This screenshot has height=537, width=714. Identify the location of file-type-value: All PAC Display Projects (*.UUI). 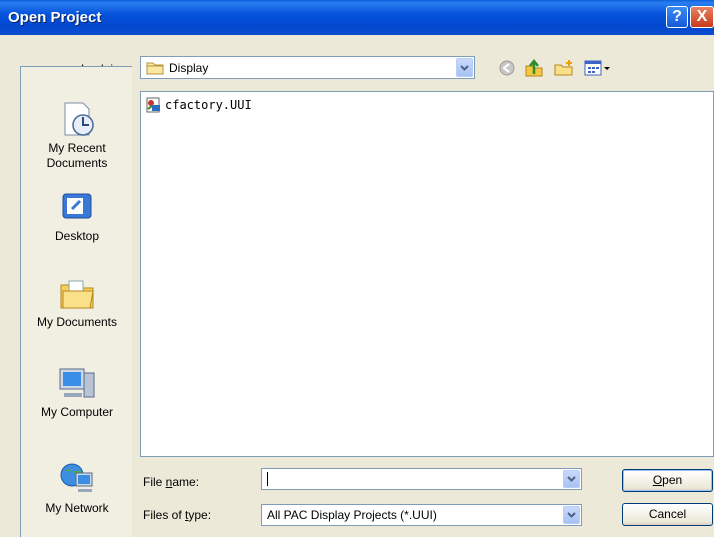
(352, 515).